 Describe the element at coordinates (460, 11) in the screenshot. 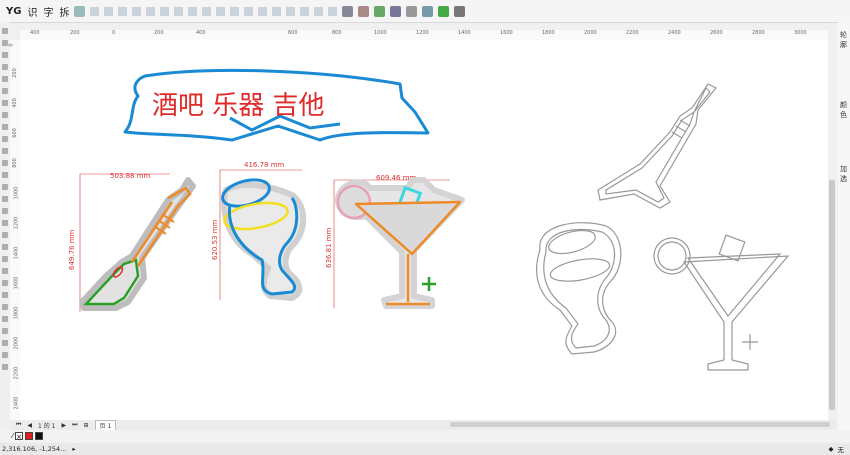

I see `tool-icon` at that location.